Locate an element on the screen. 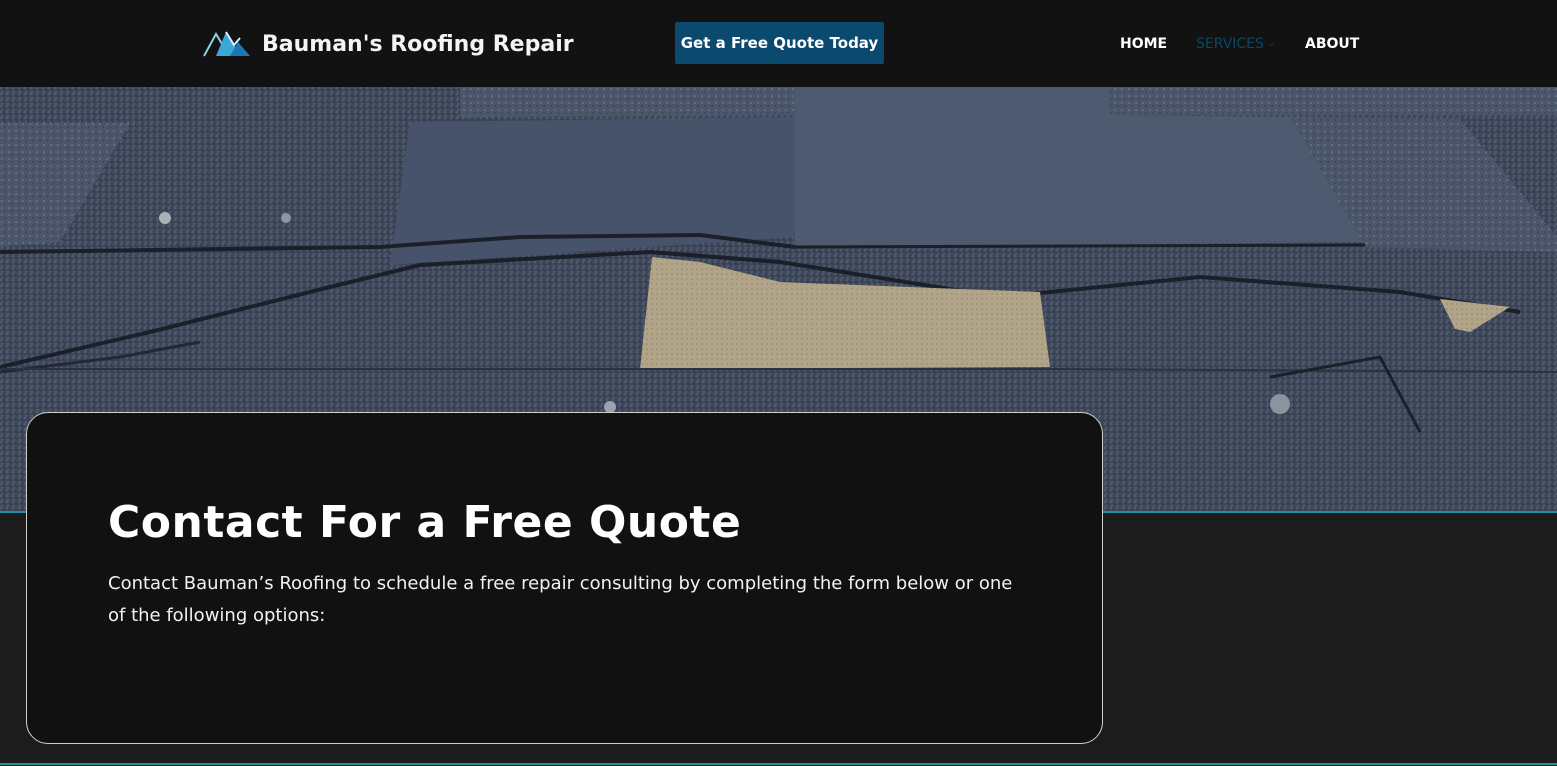 The image size is (1557, 766). nav-home-label: HOME is located at coordinates (1144, 44).